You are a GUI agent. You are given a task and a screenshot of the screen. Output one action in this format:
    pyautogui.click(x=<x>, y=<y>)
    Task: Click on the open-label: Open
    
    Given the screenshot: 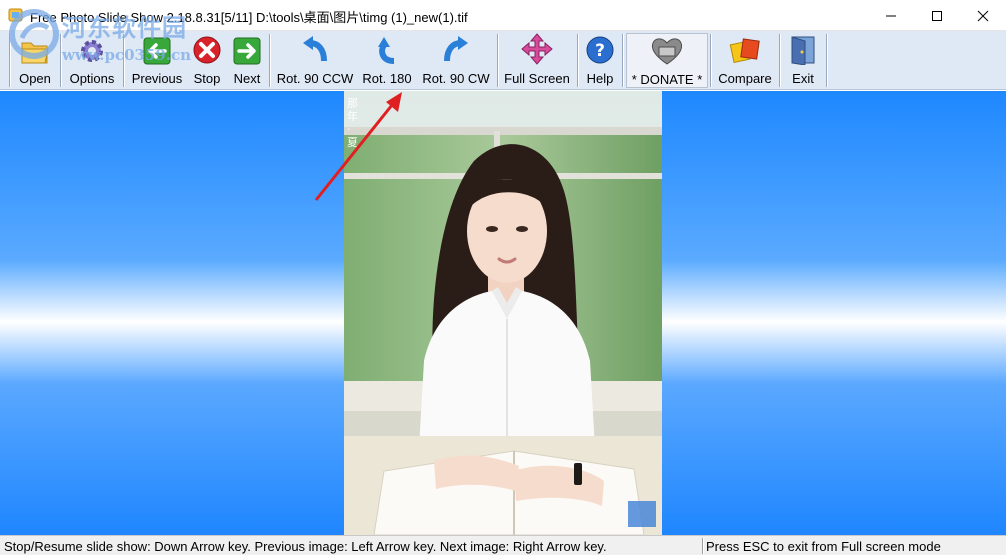 What is the action you would take?
    pyautogui.click(x=35, y=78)
    